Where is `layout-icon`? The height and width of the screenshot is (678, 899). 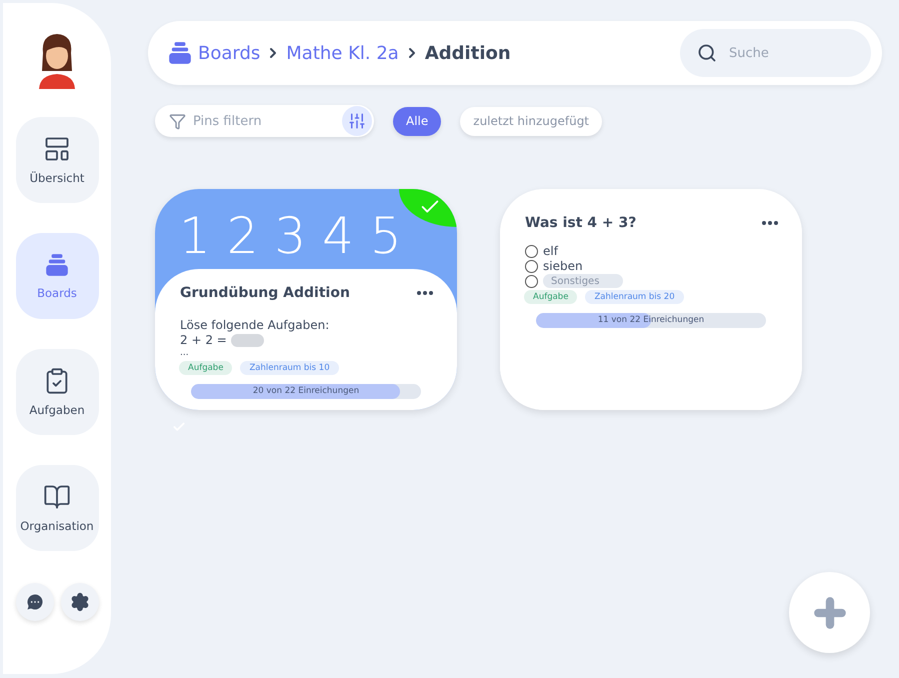
layout-icon is located at coordinates (57, 149).